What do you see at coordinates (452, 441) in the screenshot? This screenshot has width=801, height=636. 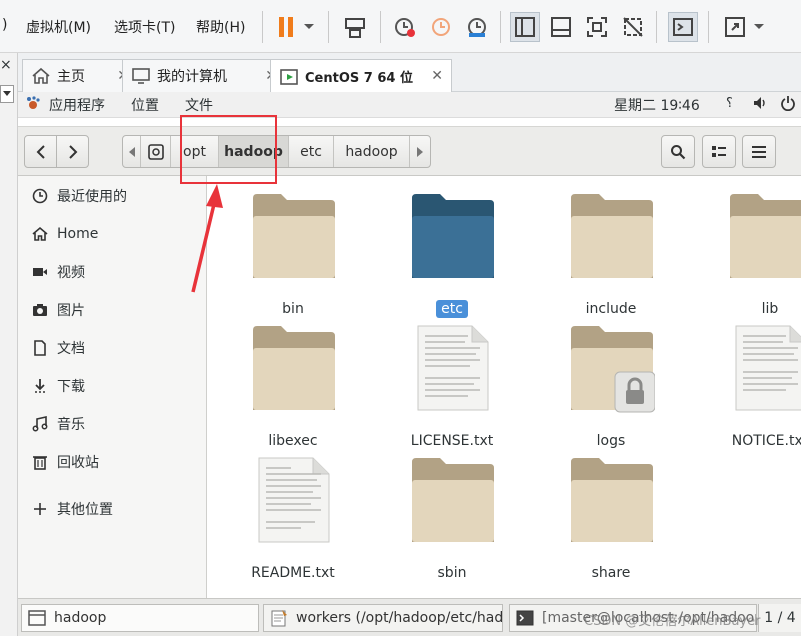 I see `file-name: LICENSE.txt` at bounding box center [452, 441].